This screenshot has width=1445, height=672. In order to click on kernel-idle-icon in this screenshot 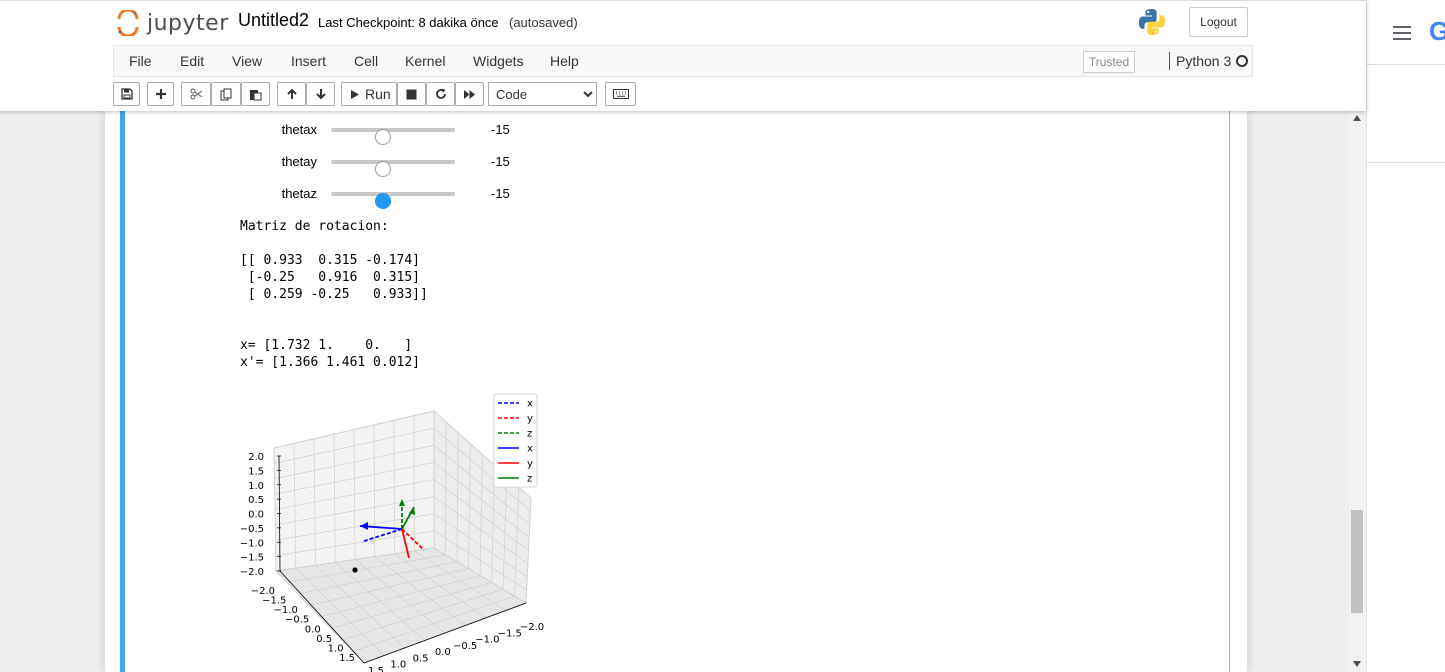, I will do `click(1242, 61)`.